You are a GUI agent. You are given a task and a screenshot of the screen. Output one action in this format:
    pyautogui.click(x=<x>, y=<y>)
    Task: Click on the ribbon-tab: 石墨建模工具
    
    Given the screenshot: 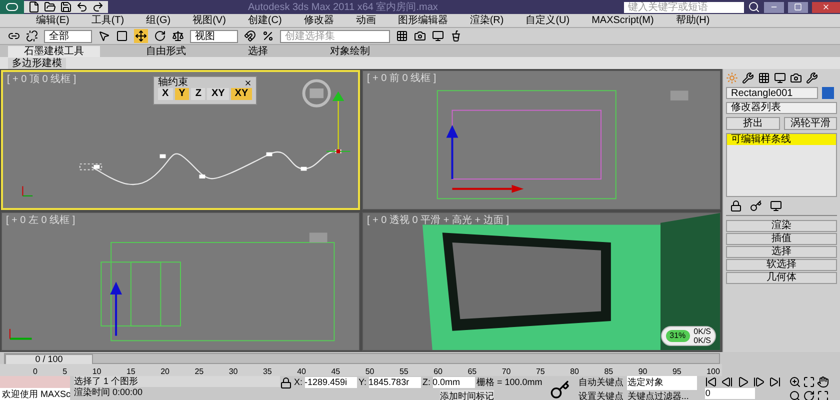 What is the action you would take?
    pyautogui.click(x=54, y=51)
    